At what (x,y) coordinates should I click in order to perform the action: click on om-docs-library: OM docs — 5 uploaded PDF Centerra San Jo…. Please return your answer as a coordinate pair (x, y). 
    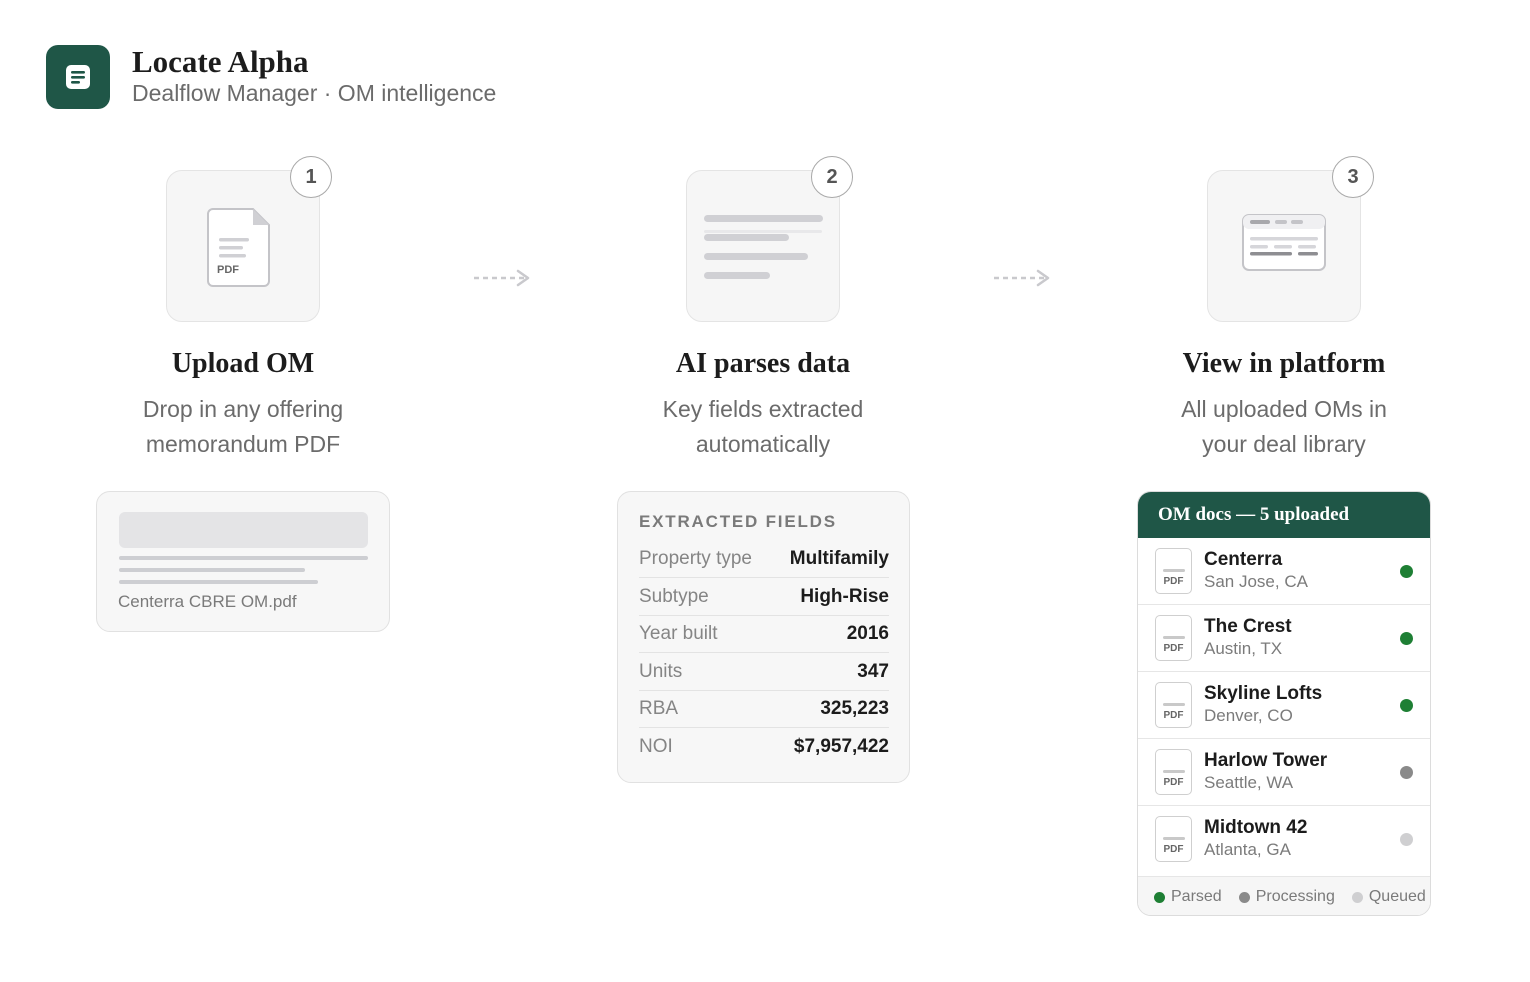
    Looking at the image, I should click on (1284, 703).